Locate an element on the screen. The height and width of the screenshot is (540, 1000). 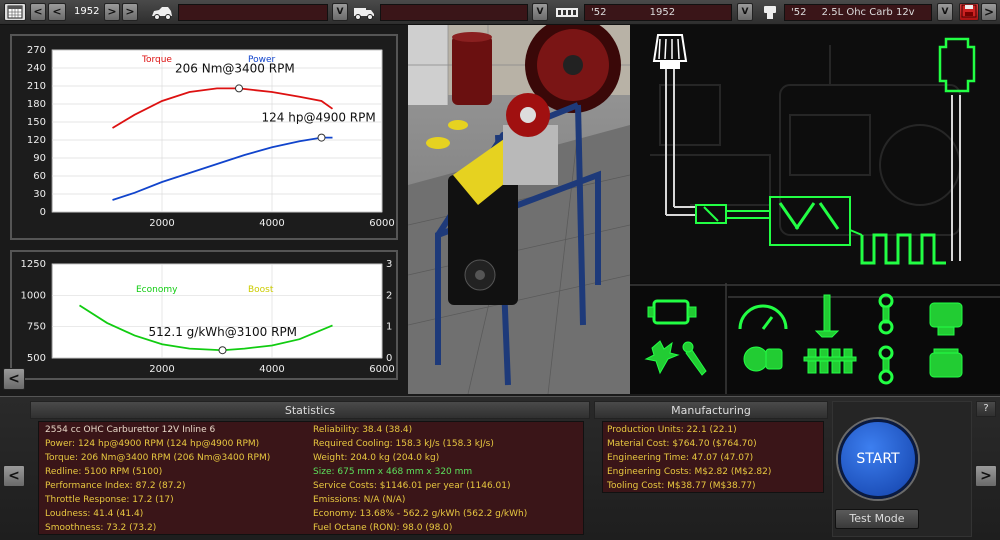
y2-tick-label: 1 is located at coordinates (389, 327).